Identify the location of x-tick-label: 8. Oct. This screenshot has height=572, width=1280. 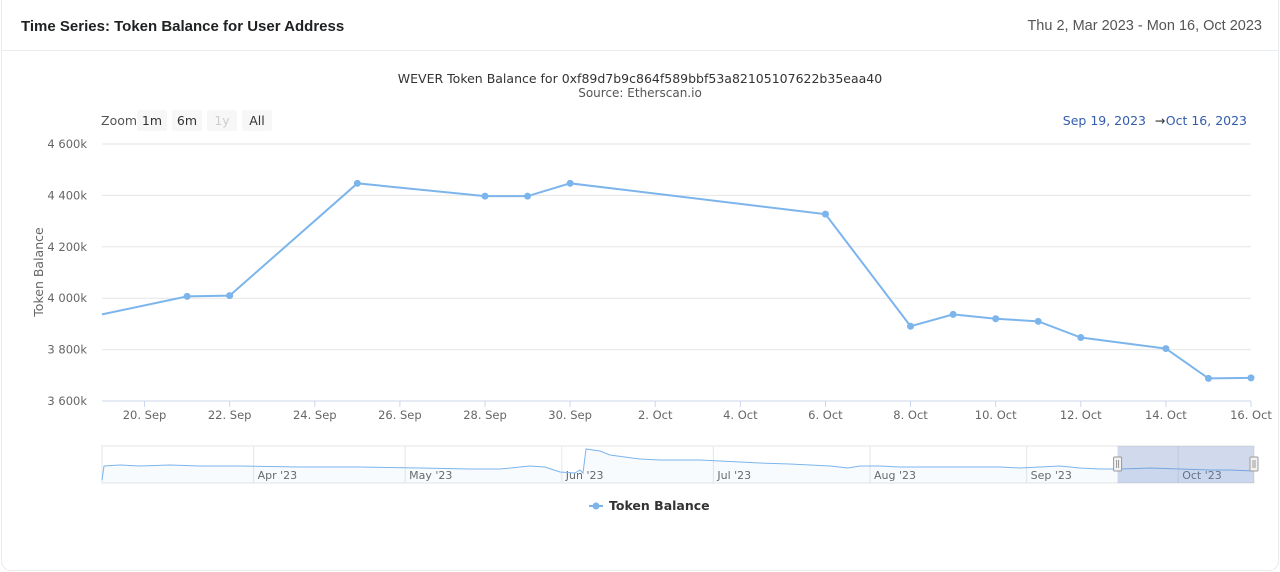
(910, 415).